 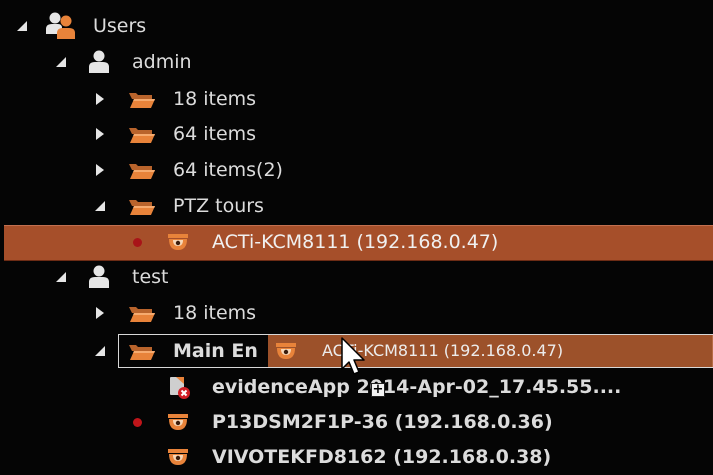 I want to click on tree-node-camera-selected: ACTi-KCM8111 (192.168.0.47), so click(x=356, y=242).